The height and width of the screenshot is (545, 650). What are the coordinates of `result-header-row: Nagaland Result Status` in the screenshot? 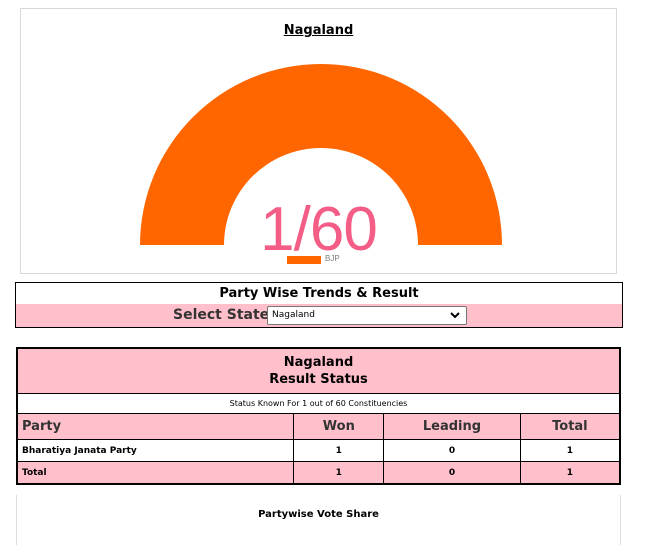 It's located at (318, 370).